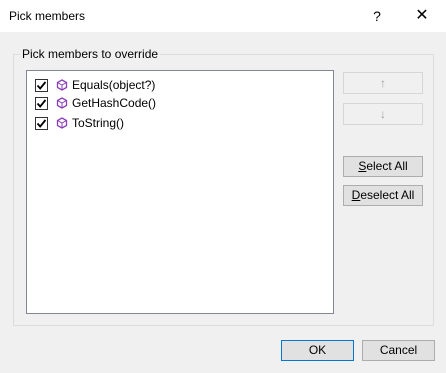 The height and width of the screenshot is (373, 446). I want to click on member-label: Equals(object?), so click(114, 85).